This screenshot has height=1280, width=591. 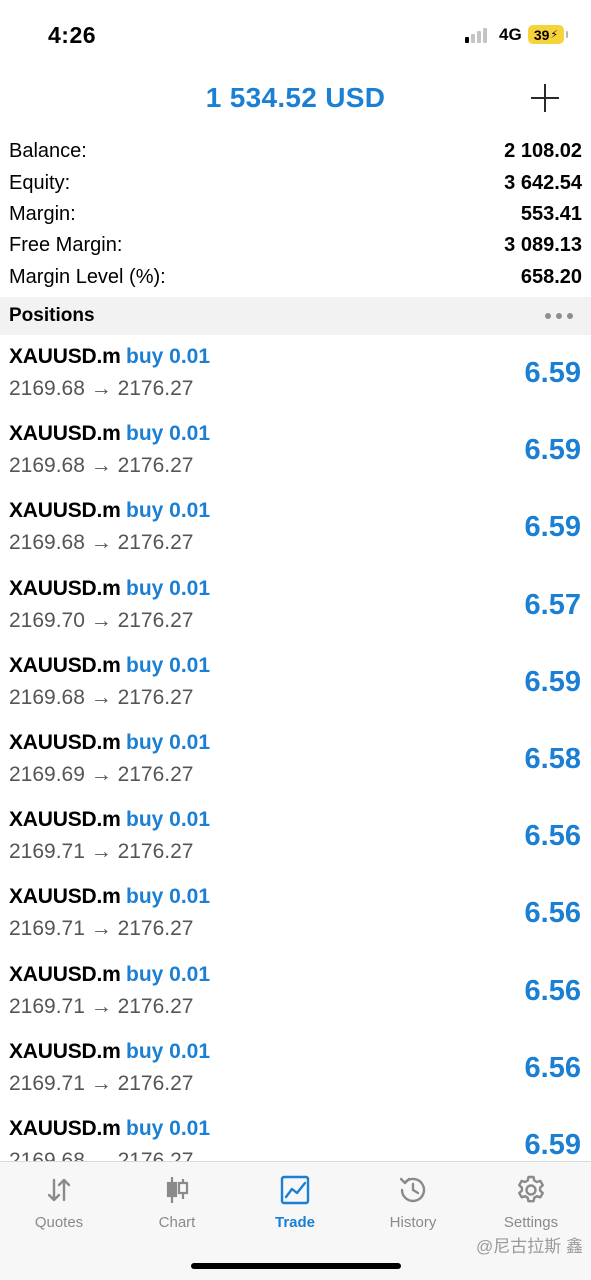 I want to click on home-indicator, so click(x=296, y=1266).